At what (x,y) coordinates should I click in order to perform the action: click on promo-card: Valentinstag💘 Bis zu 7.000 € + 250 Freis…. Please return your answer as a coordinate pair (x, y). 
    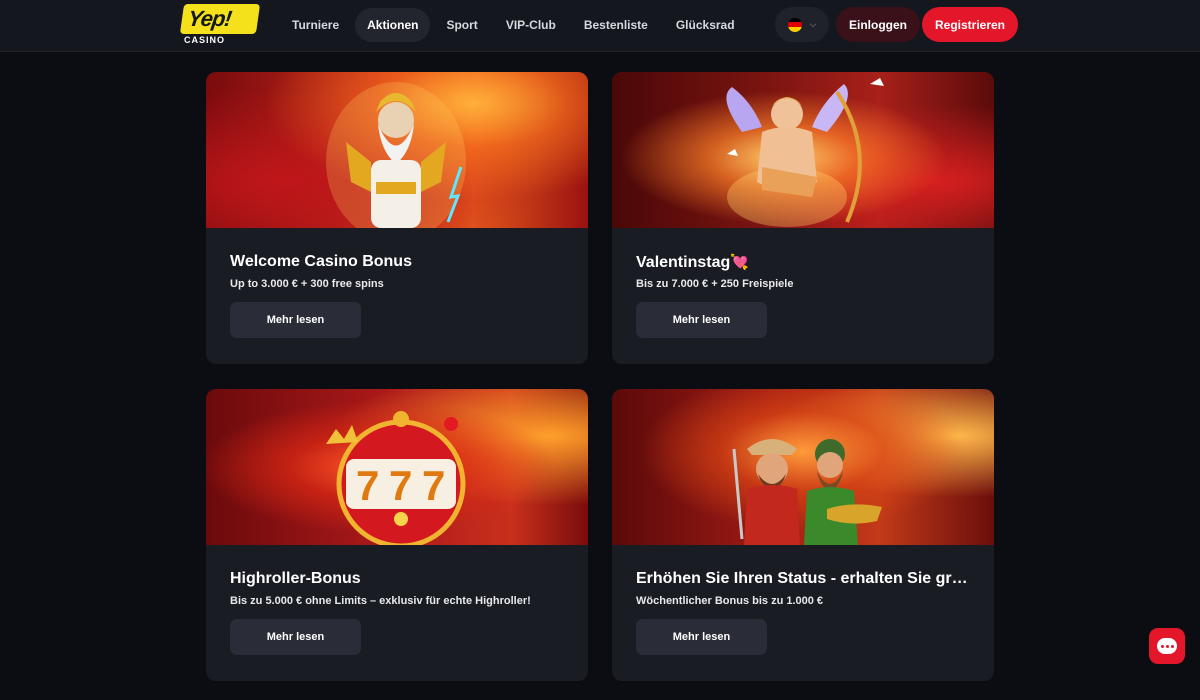
    Looking at the image, I should click on (803, 218).